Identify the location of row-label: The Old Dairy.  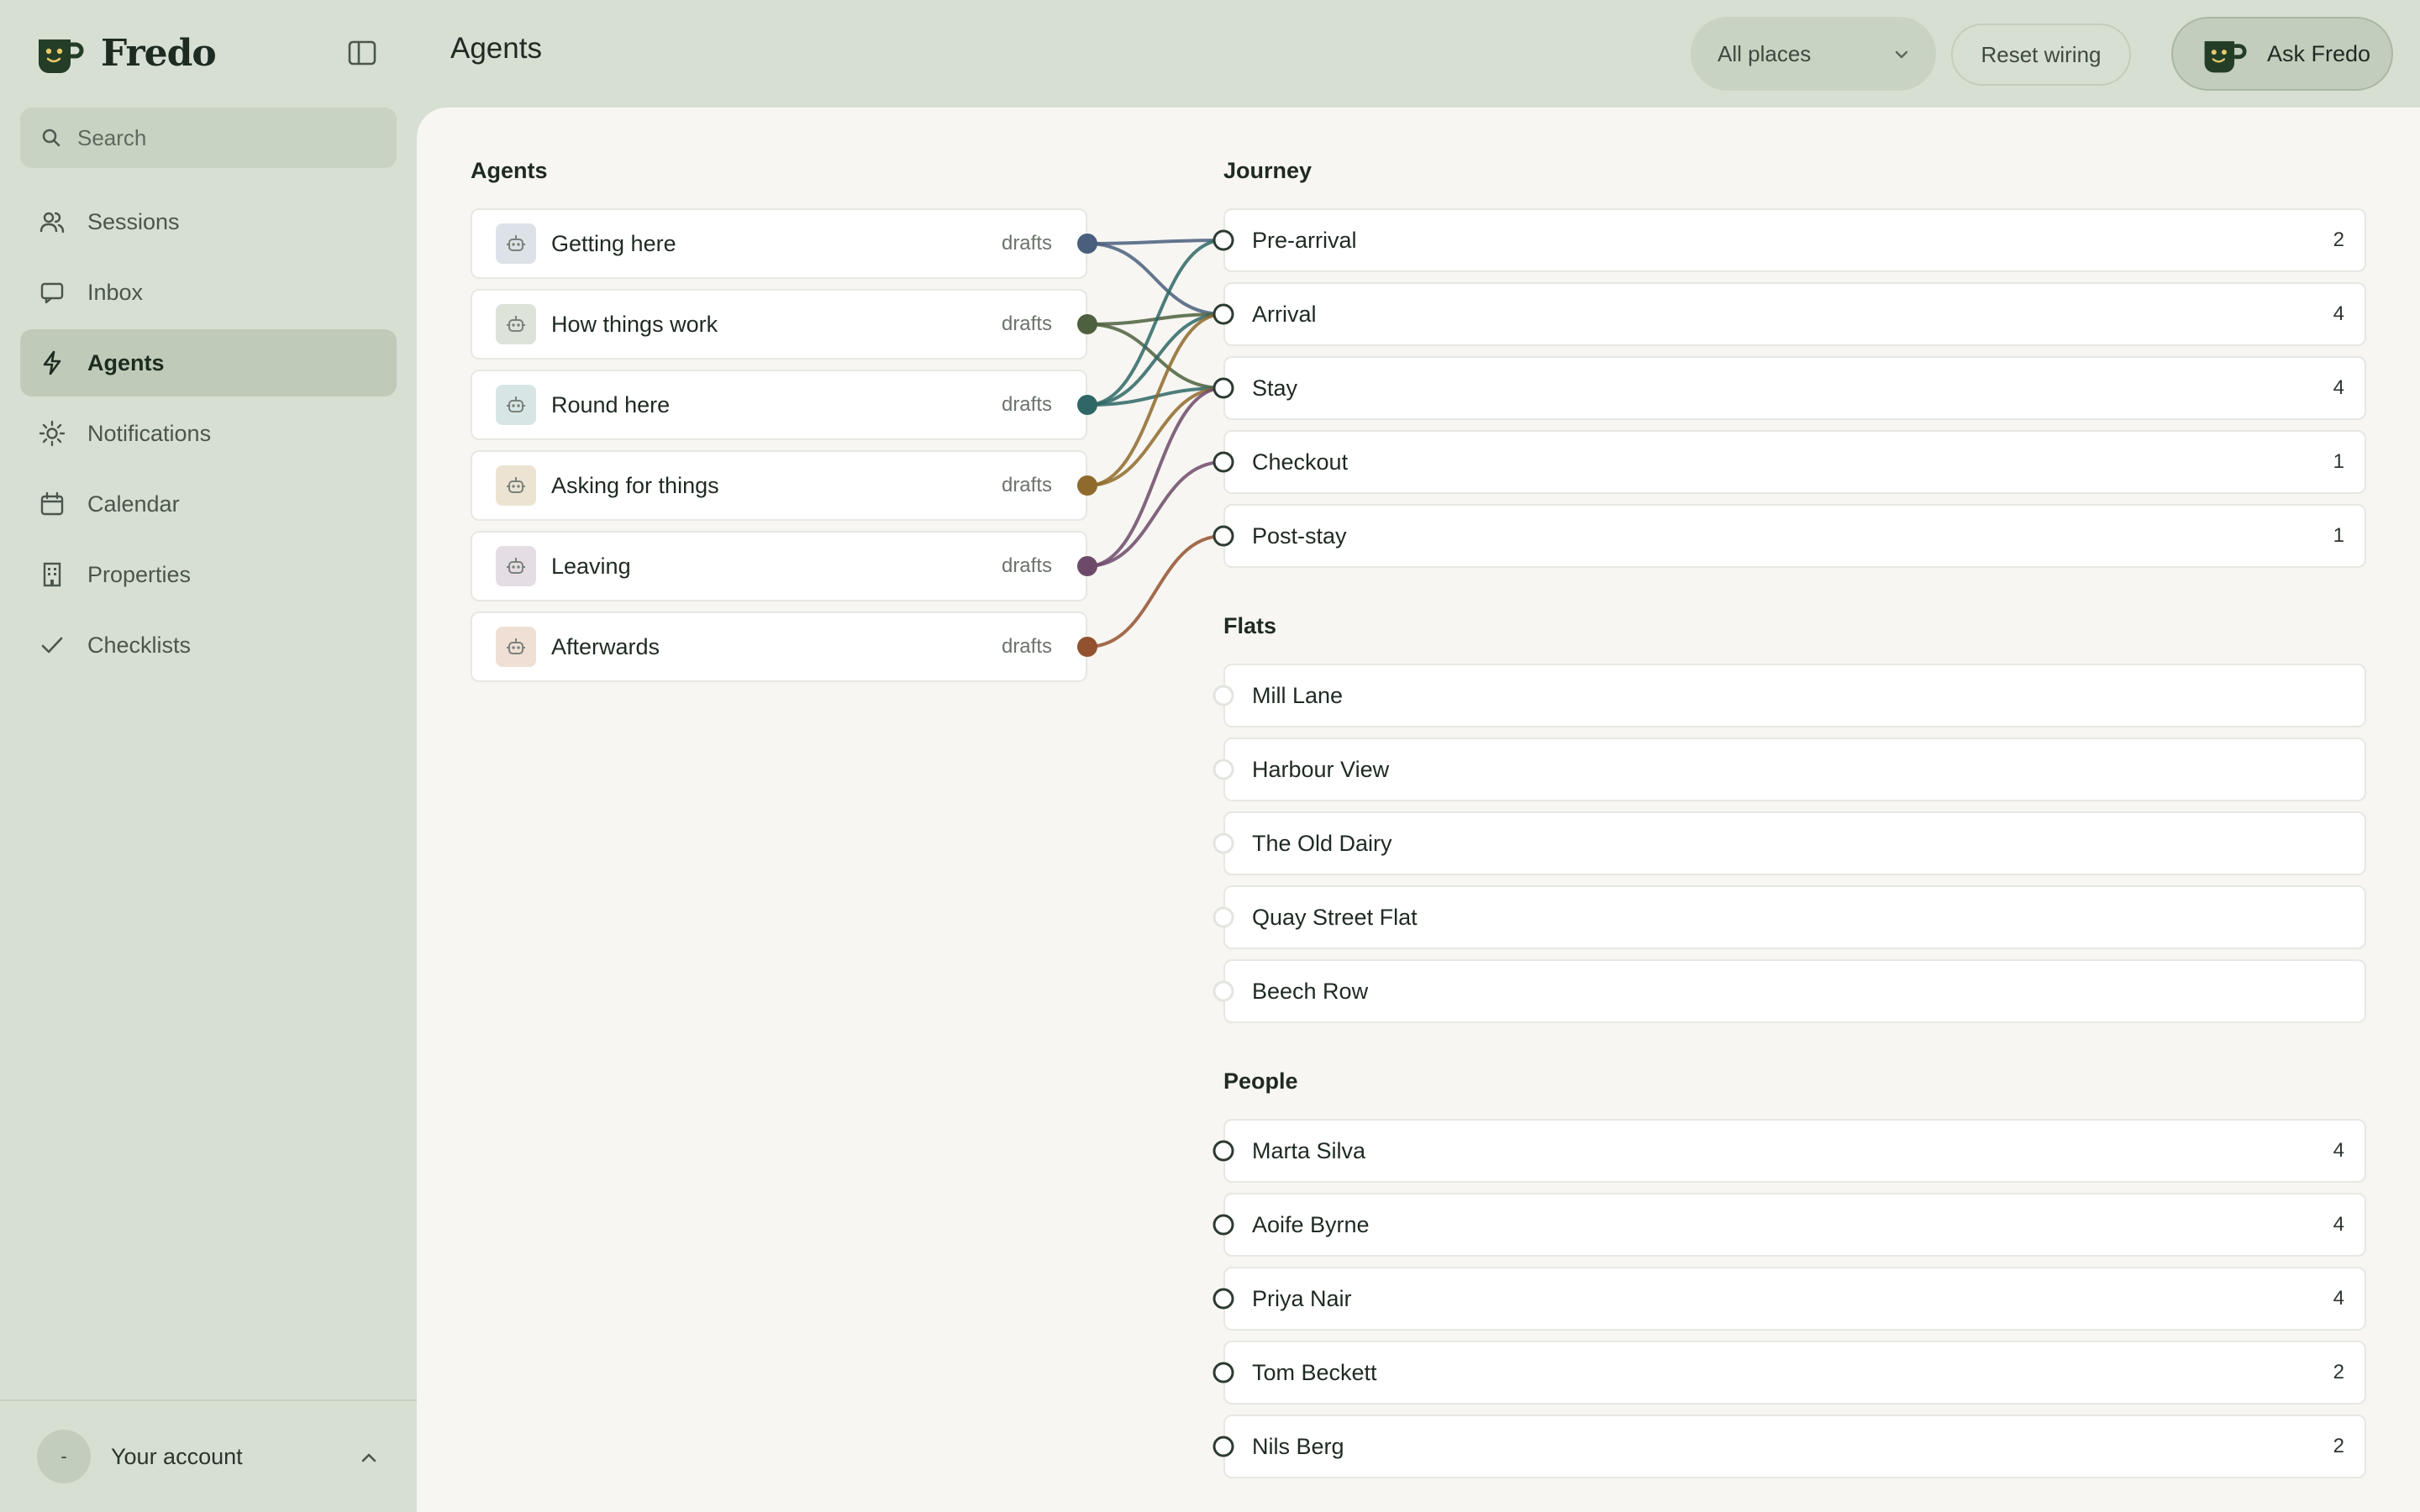
(1322, 843).